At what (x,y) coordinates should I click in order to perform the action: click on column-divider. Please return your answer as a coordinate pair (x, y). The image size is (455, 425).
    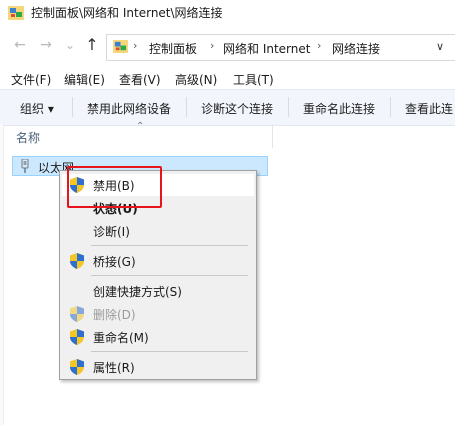
    Looking at the image, I should click on (272, 136).